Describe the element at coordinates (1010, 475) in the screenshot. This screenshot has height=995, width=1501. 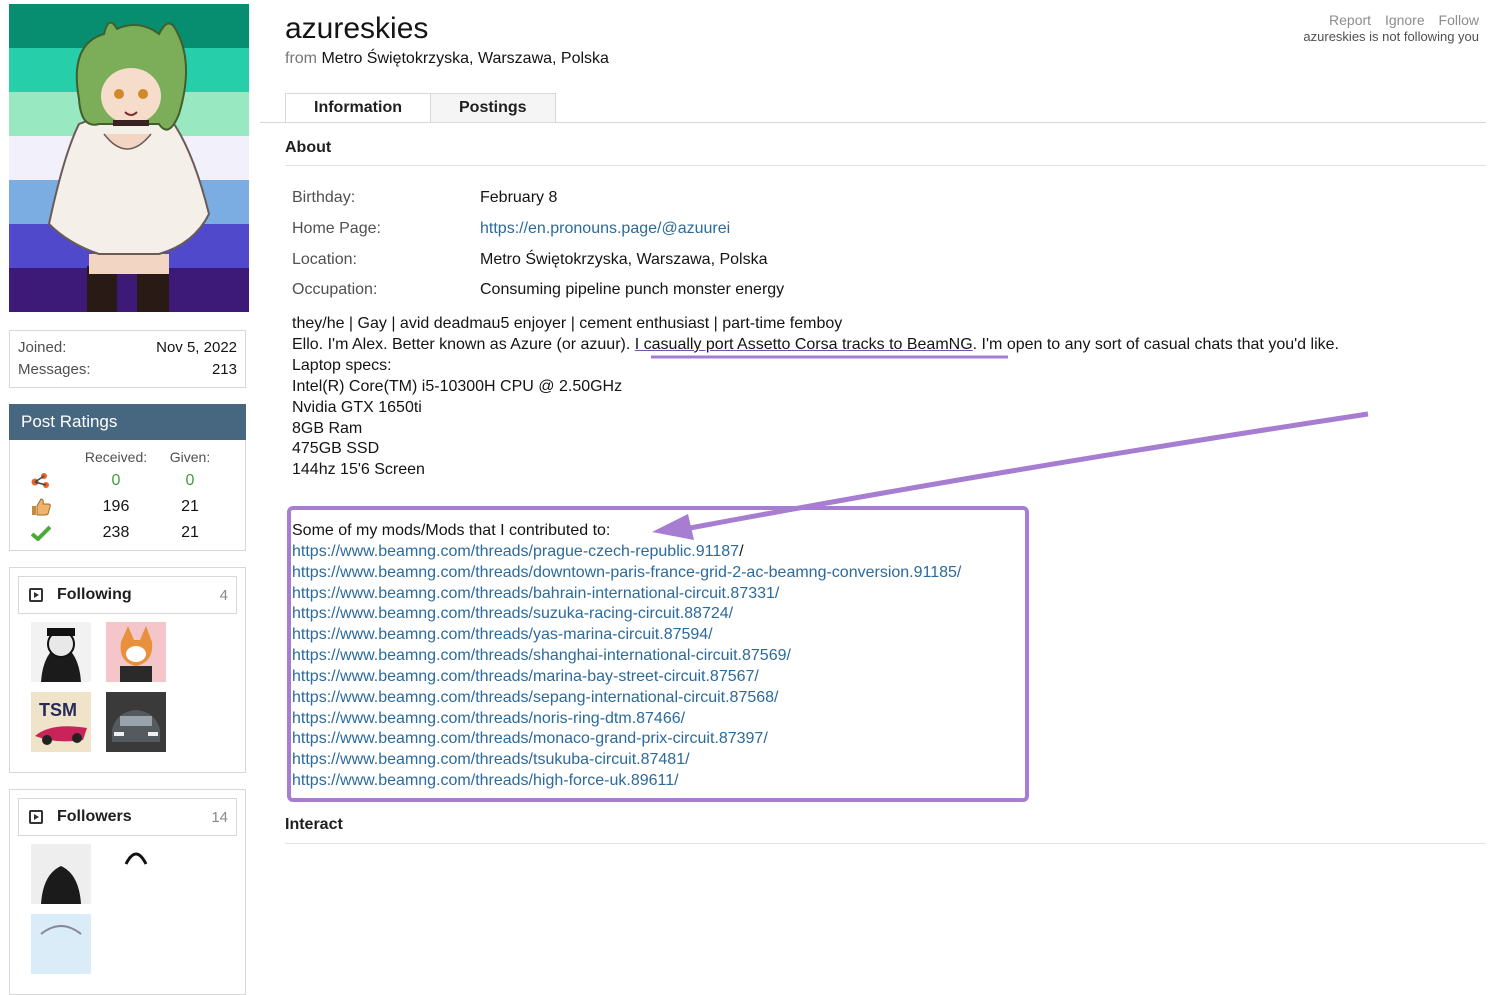
I see `arrow-annotation` at that location.